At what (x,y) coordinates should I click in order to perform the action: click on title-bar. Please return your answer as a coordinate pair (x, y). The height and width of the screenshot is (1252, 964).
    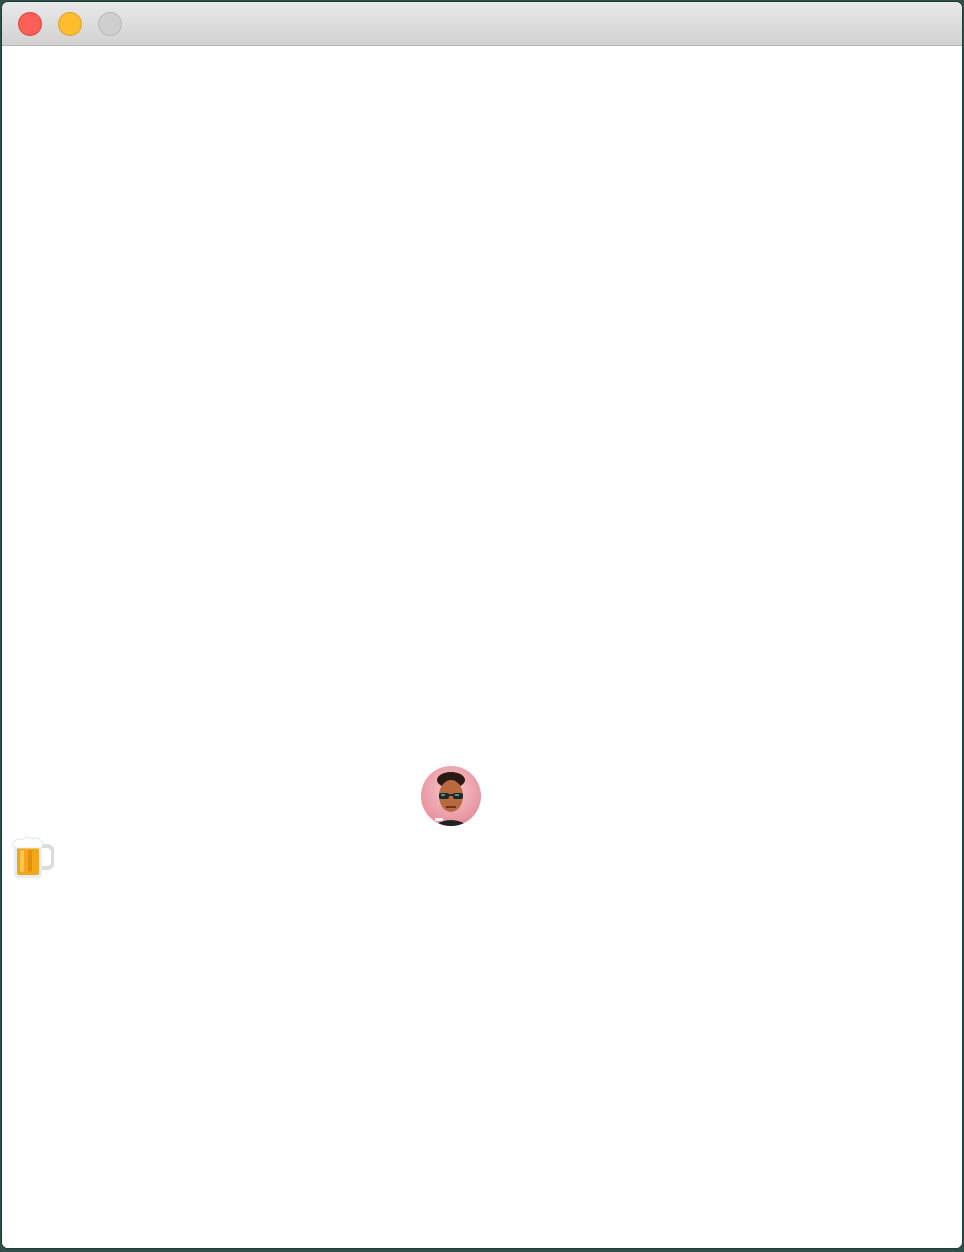
    Looking at the image, I should click on (482, 24).